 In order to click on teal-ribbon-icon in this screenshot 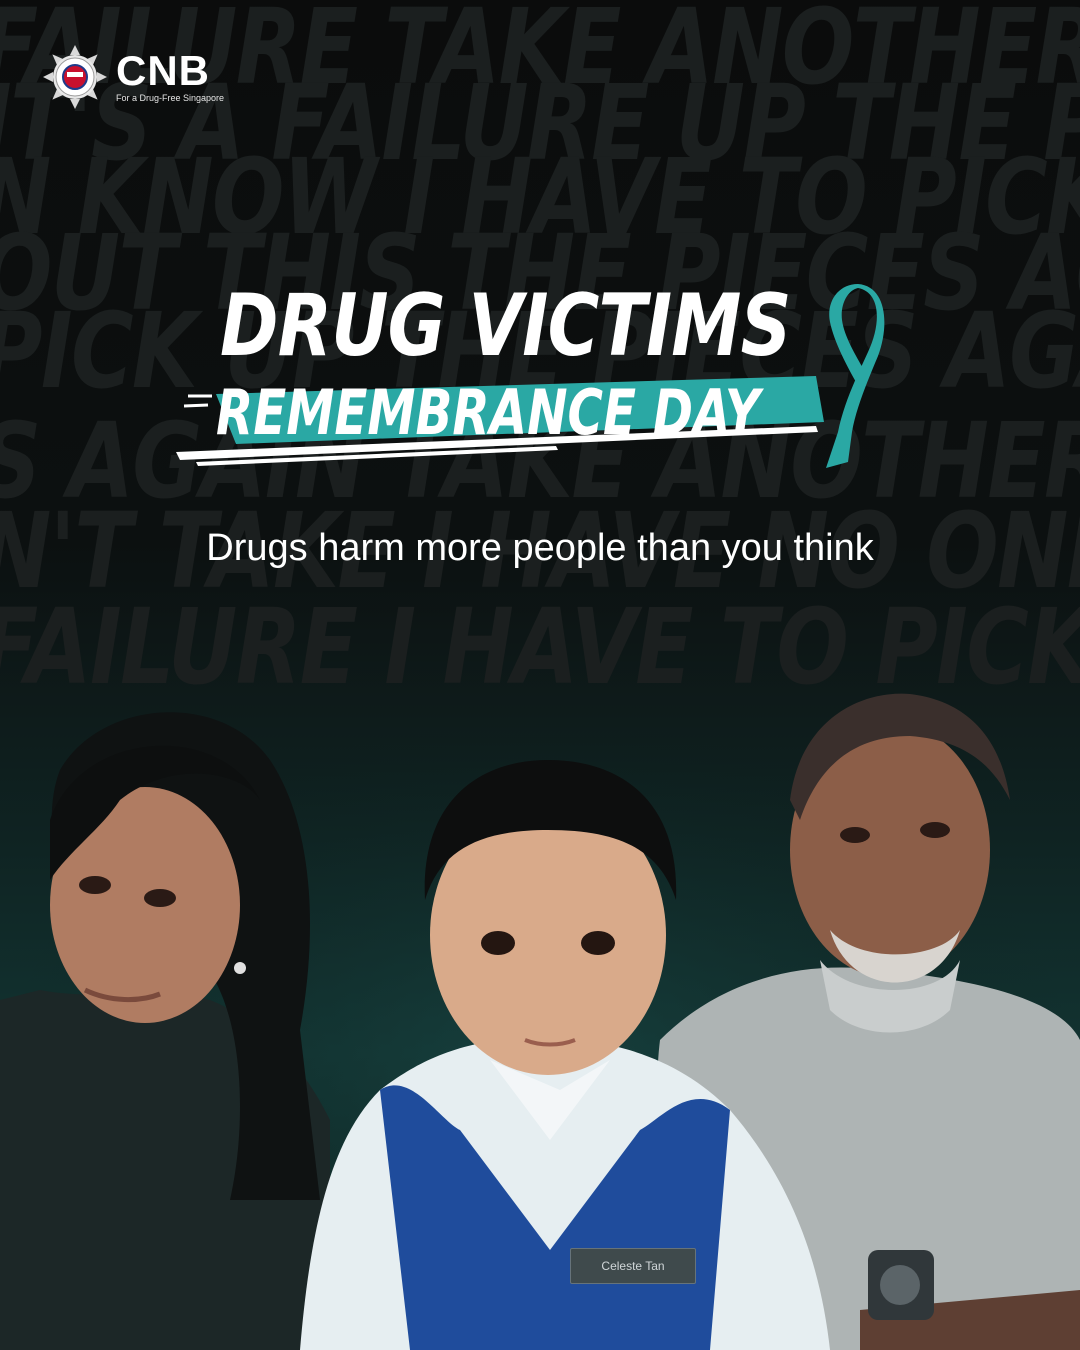, I will do `click(855, 376)`.